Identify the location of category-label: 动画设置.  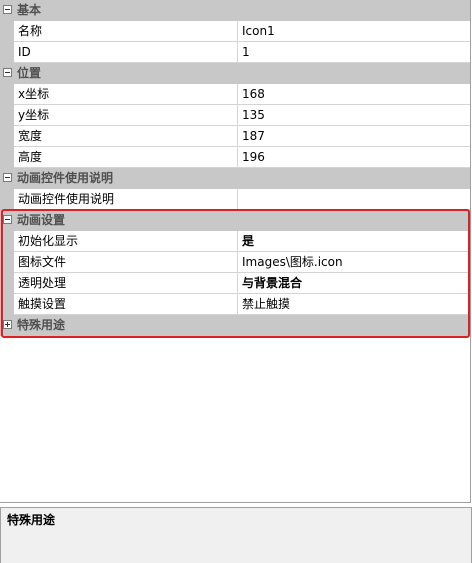
(41, 220).